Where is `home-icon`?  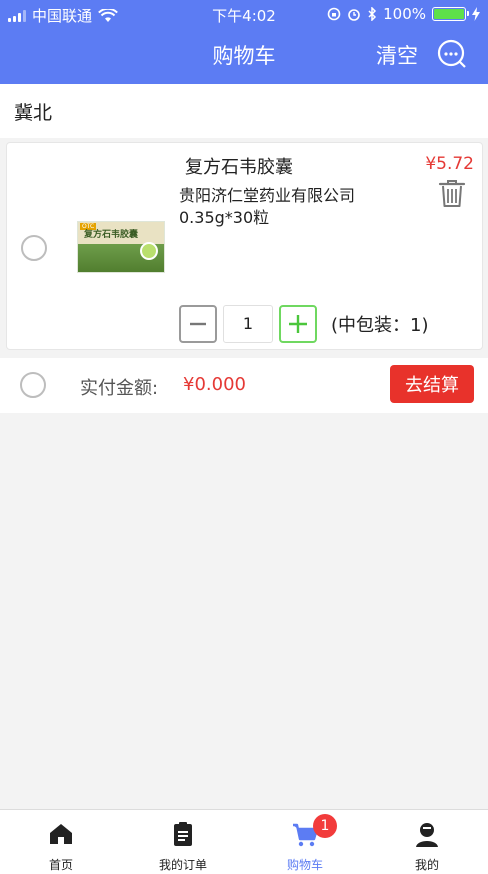 home-icon is located at coordinates (61, 834).